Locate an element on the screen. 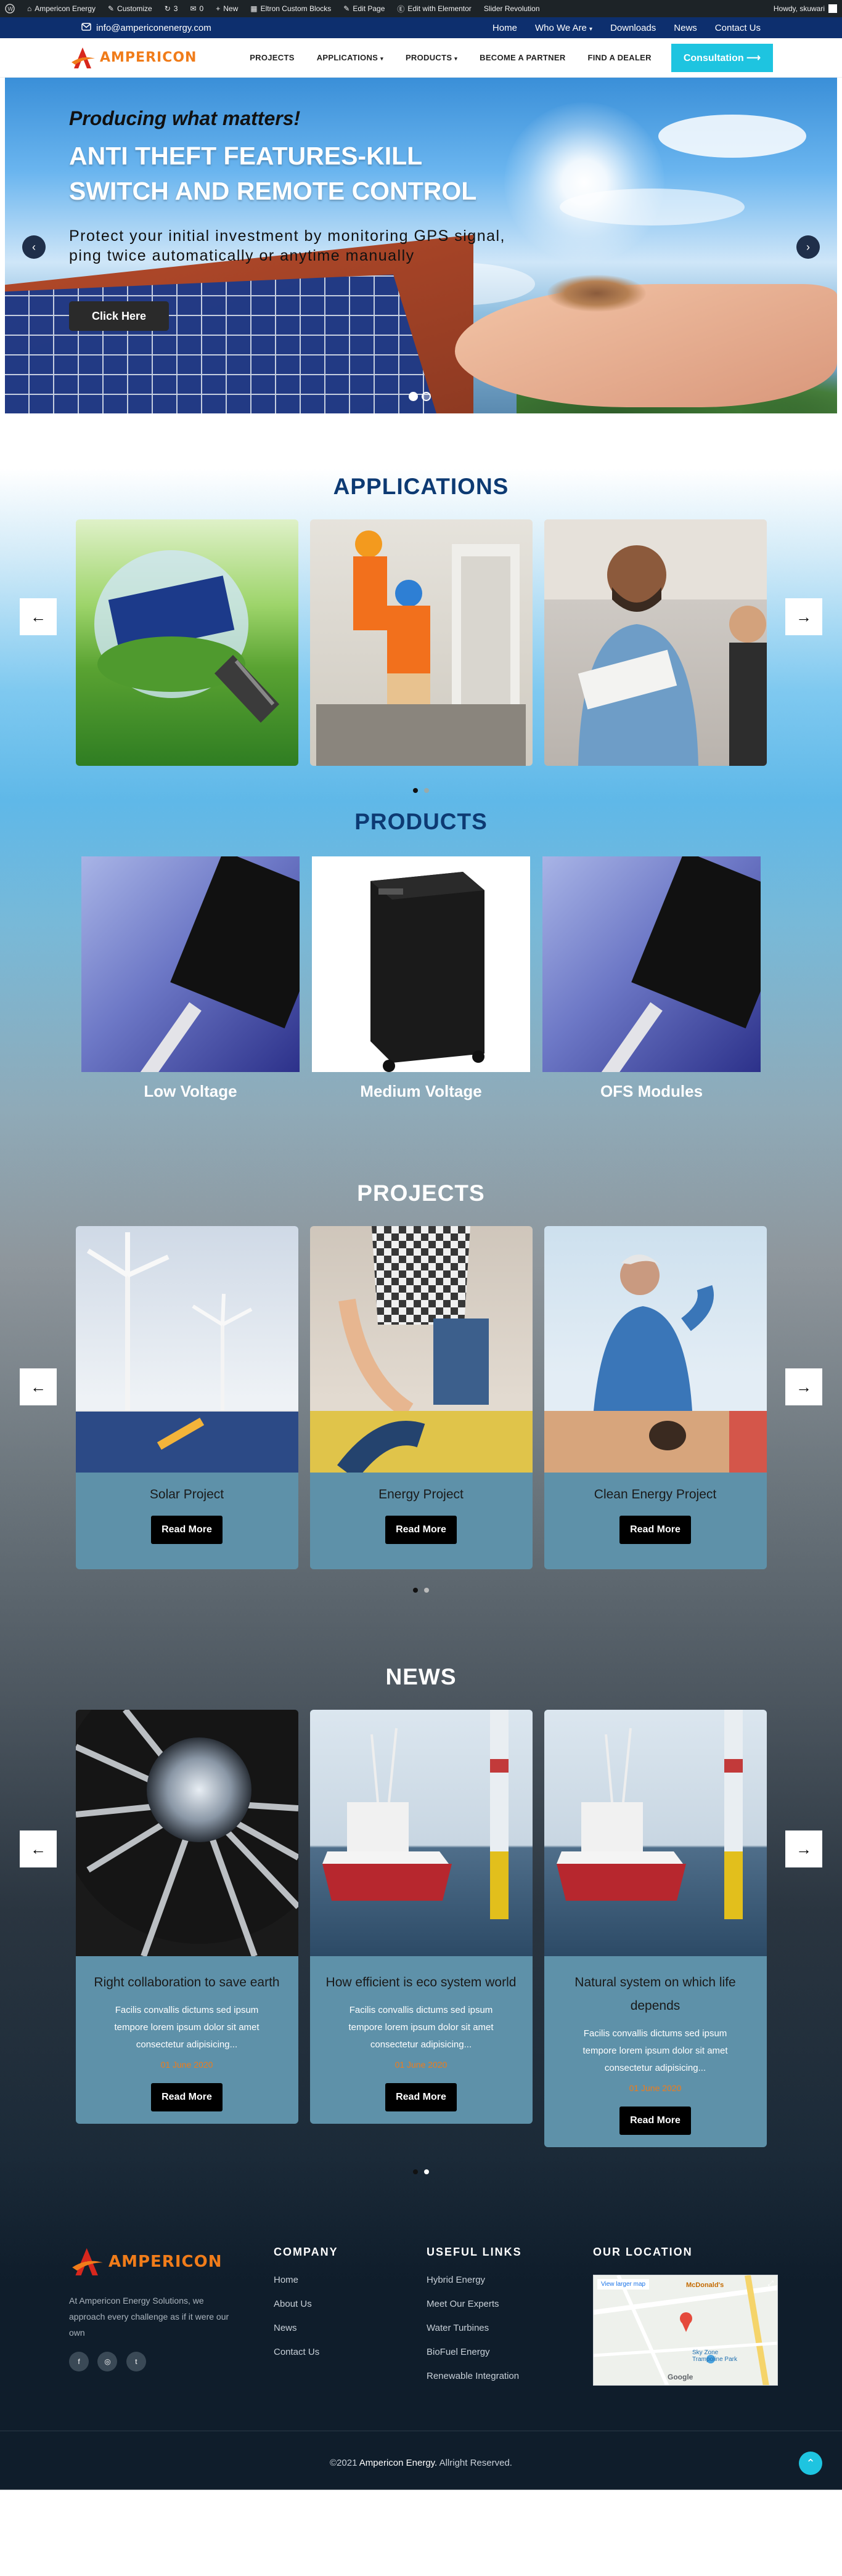 Image resolution: width=842 pixels, height=2576 pixels. admin-updates: ↻ 3 is located at coordinates (172, 8).